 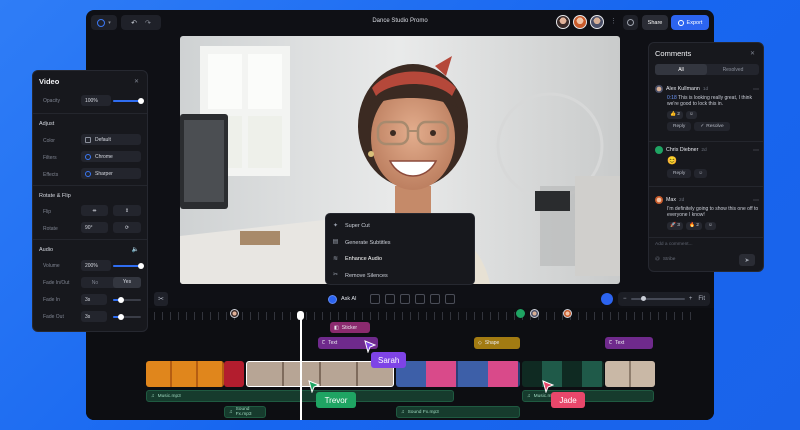 What do you see at coordinates (128, 100) in the screenshot?
I see `opacity-slider` at bounding box center [128, 100].